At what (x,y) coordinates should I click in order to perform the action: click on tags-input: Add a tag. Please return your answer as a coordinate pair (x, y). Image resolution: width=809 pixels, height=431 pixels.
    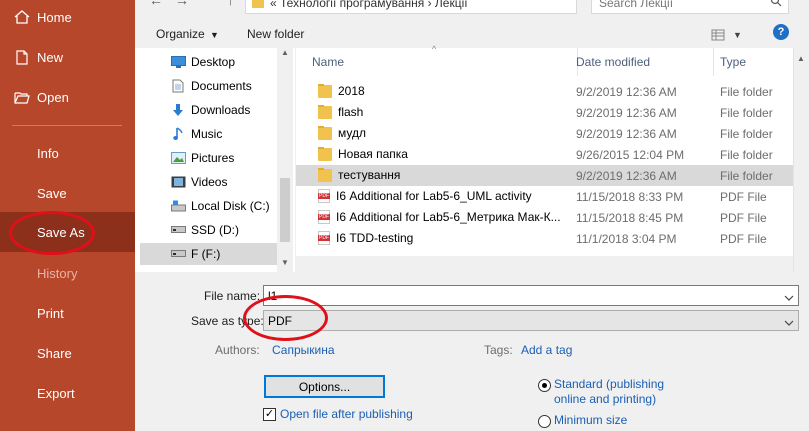
    Looking at the image, I should click on (546, 350).